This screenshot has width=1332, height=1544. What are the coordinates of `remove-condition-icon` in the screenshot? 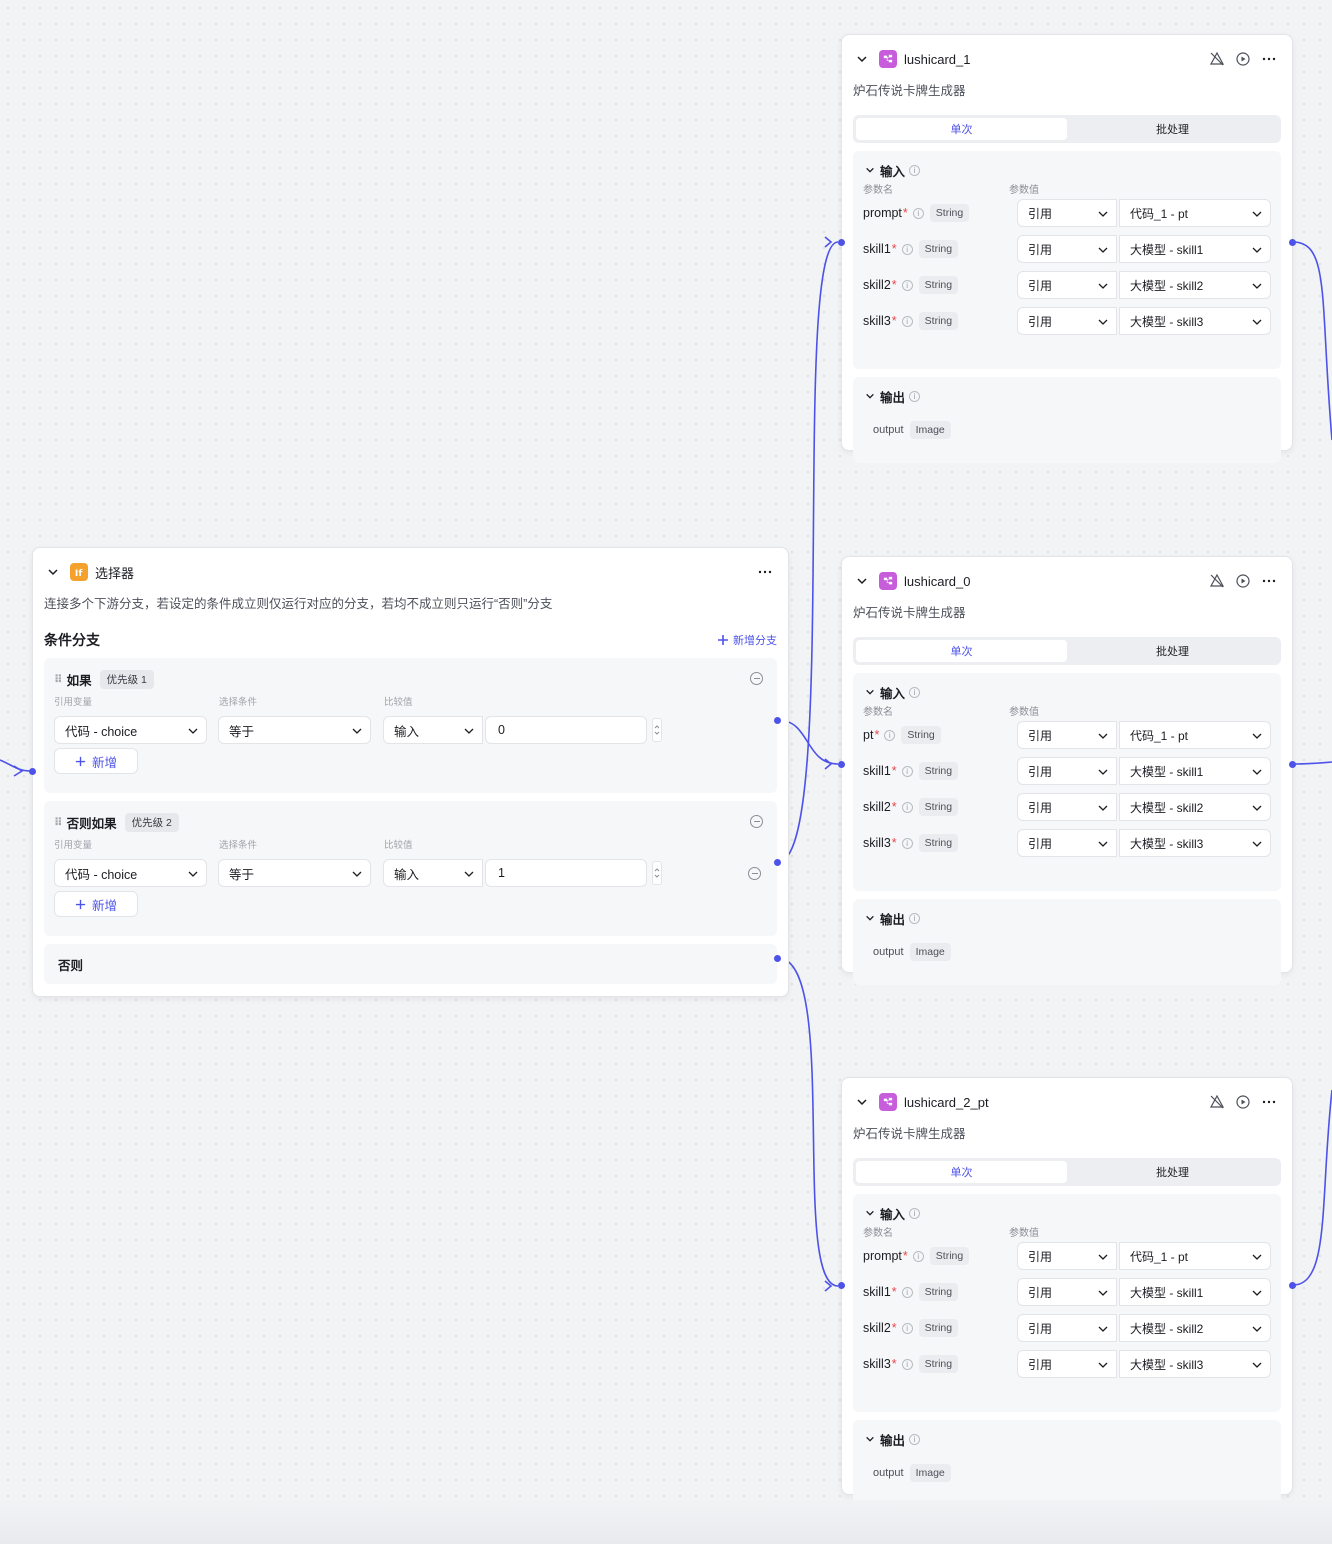 It's located at (754, 873).